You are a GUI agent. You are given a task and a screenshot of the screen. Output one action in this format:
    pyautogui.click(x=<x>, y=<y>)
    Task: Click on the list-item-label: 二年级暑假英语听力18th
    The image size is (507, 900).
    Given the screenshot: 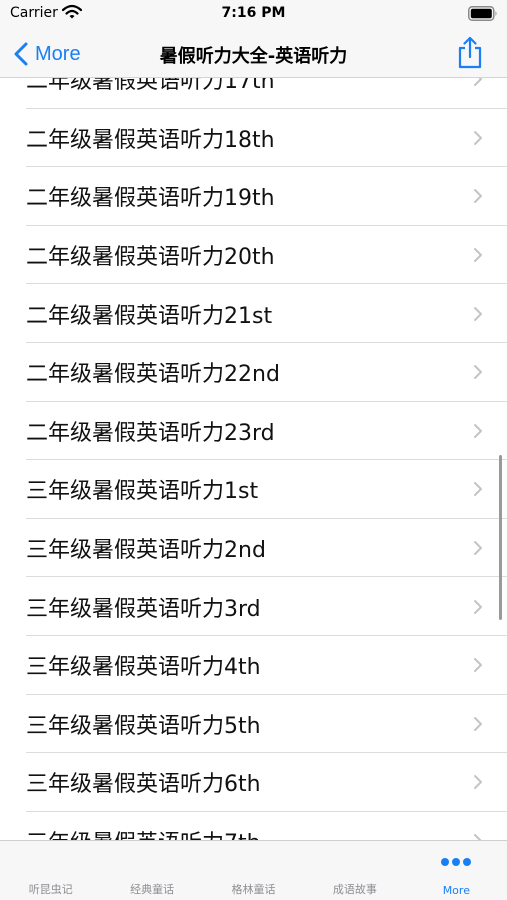 What is the action you would take?
    pyautogui.click(x=150, y=140)
    